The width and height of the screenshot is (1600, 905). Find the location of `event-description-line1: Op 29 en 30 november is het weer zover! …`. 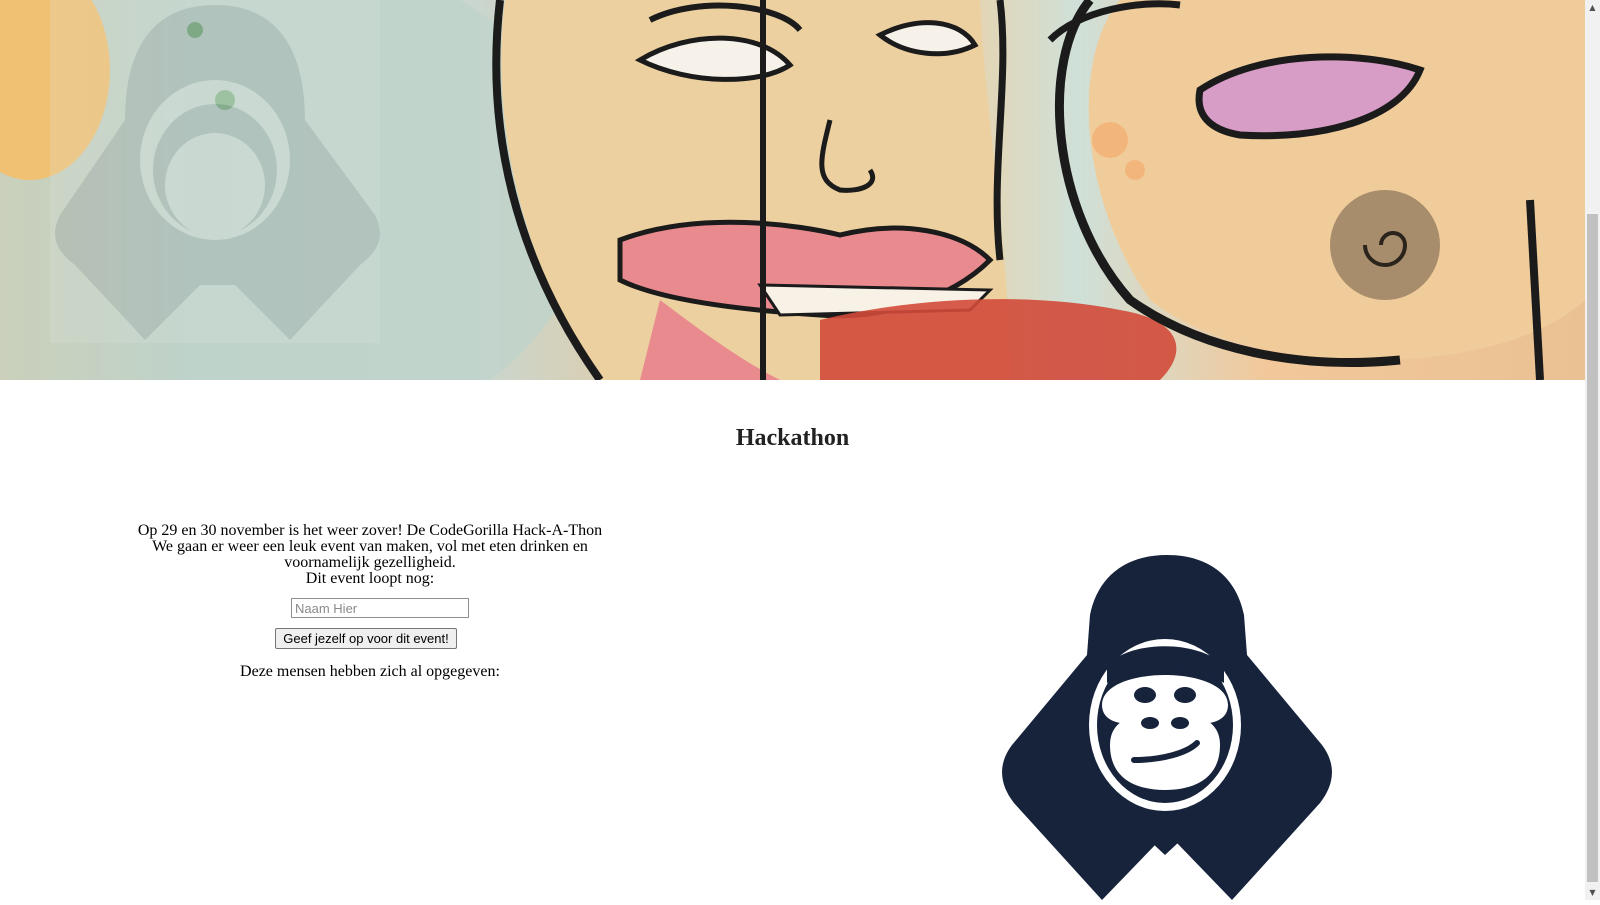

event-description-line1: Op 29 en 30 november is het weer zover! … is located at coordinates (370, 530).